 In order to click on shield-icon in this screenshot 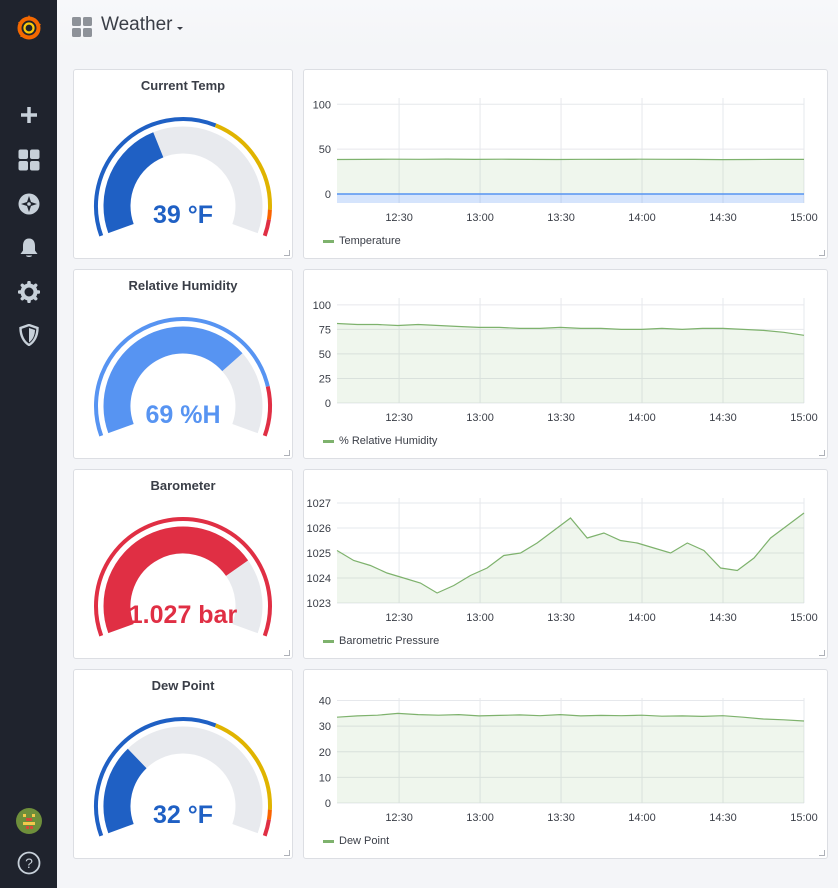, I will do `click(28, 335)`.